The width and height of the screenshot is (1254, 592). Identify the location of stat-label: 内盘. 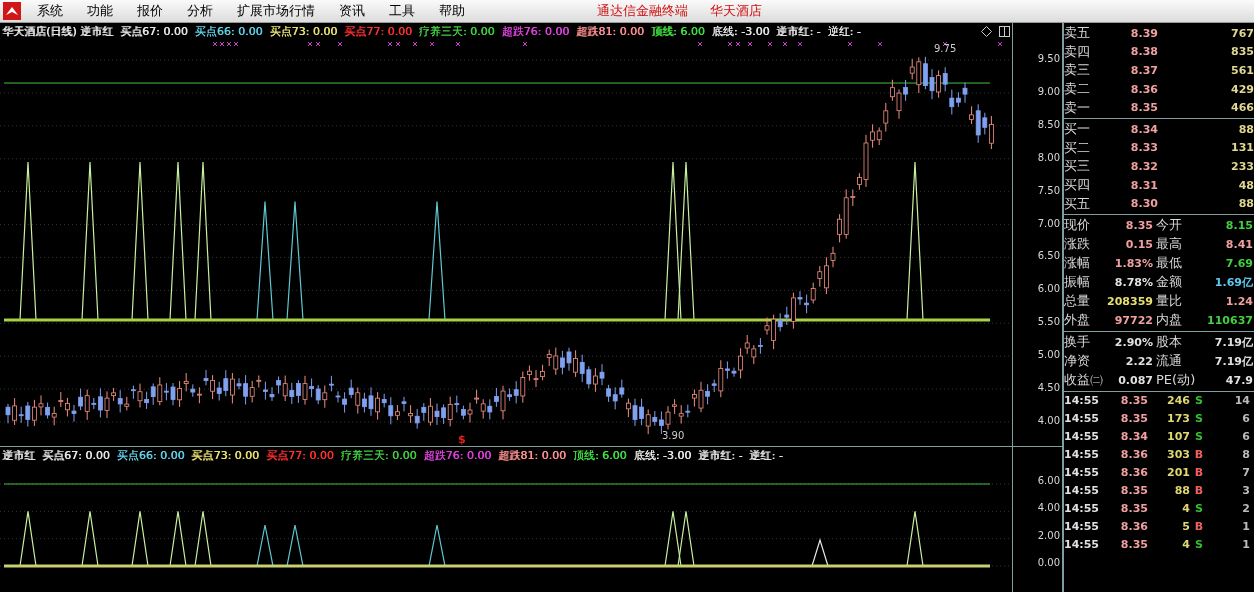
(1169, 320).